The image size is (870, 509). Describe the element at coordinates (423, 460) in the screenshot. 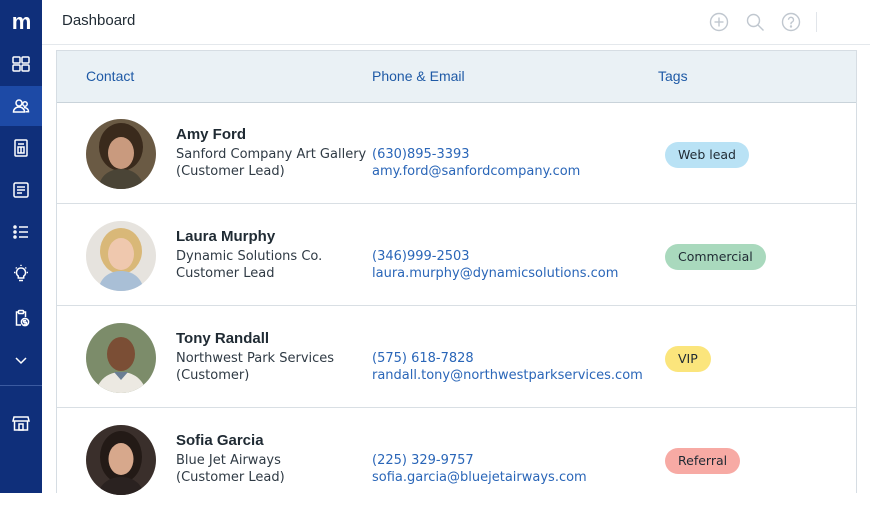

I see `contact-phone: (225) 329-9757` at that location.